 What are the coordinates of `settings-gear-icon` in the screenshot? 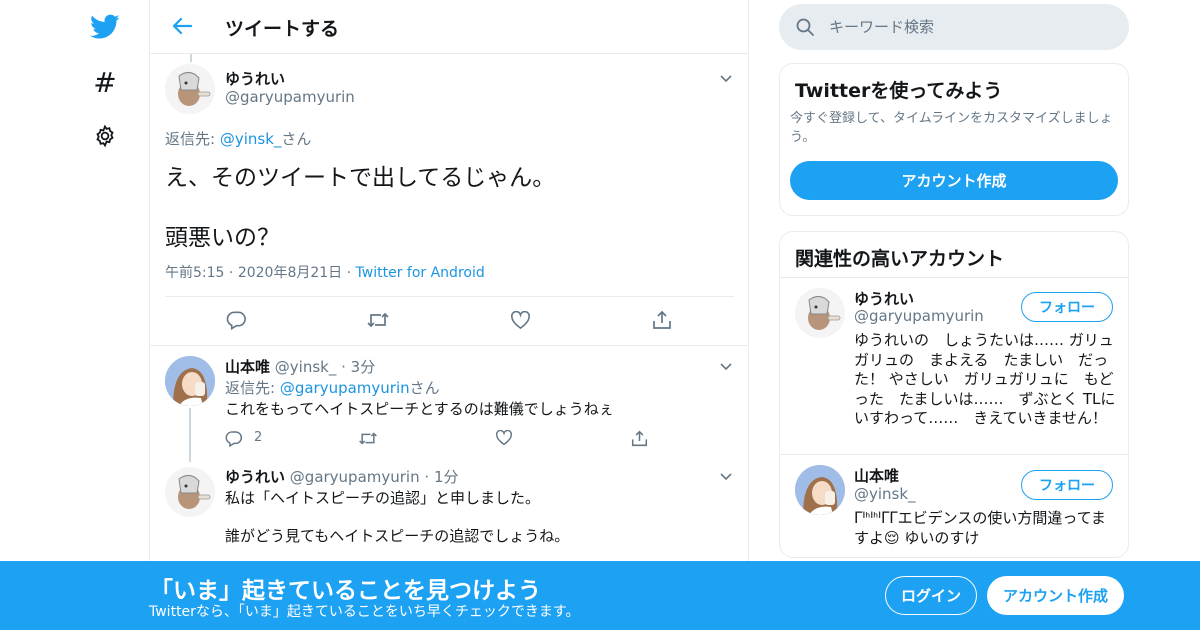 It's located at (105, 136).